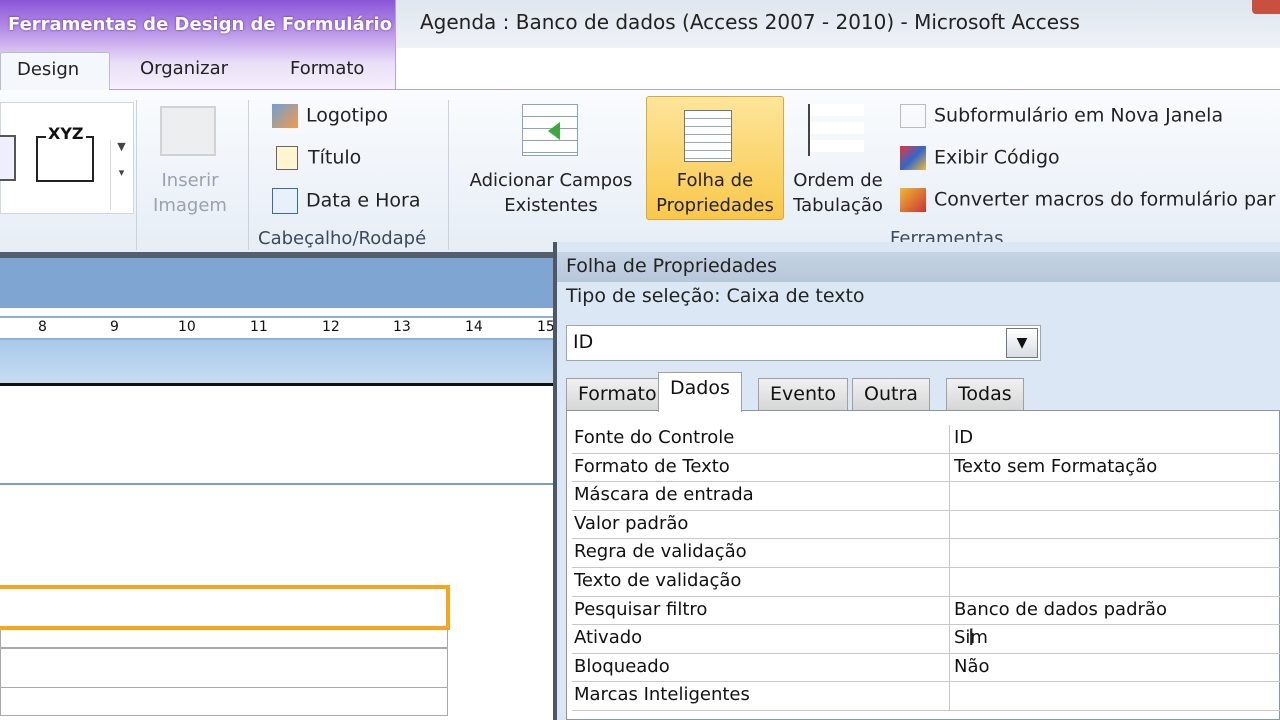 Image resolution: width=1280 pixels, height=720 pixels. I want to click on object-selector: ID, so click(803, 343).